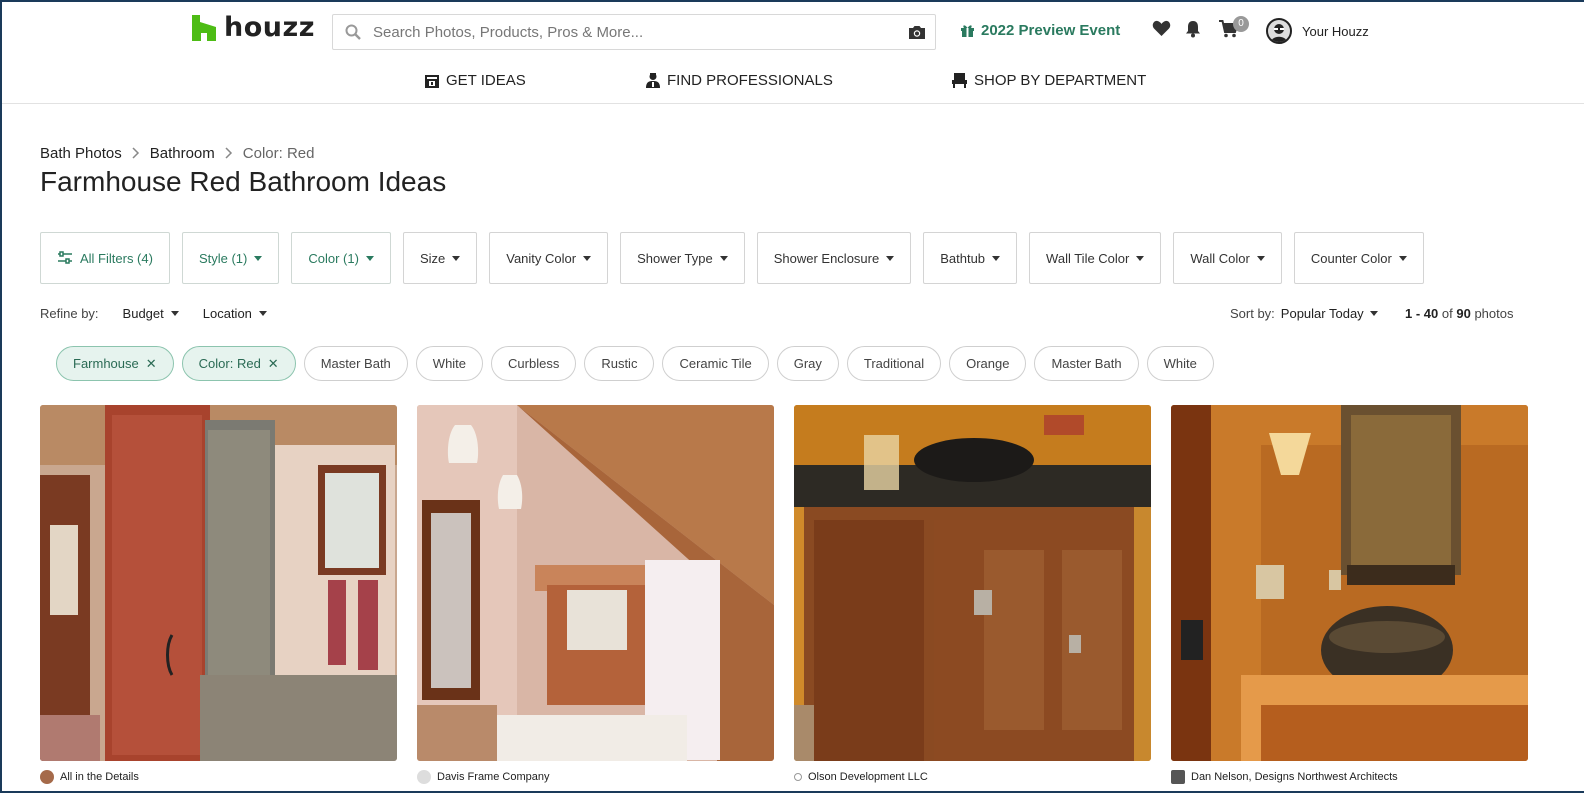 This screenshot has height=793, width=1584. What do you see at coordinates (750, 80) in the screenshot?
I see `nav-find-professionals-label: FIND PROFESSIONALS` at bounding box center [750, 80].